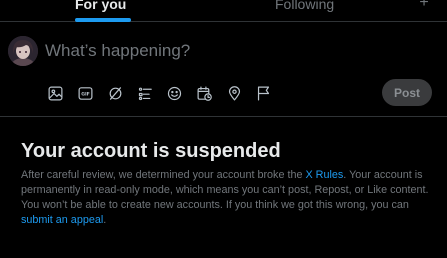  Describe the element at coordinates (234, 93) in the screenshot. I see `location-icon` at that location.